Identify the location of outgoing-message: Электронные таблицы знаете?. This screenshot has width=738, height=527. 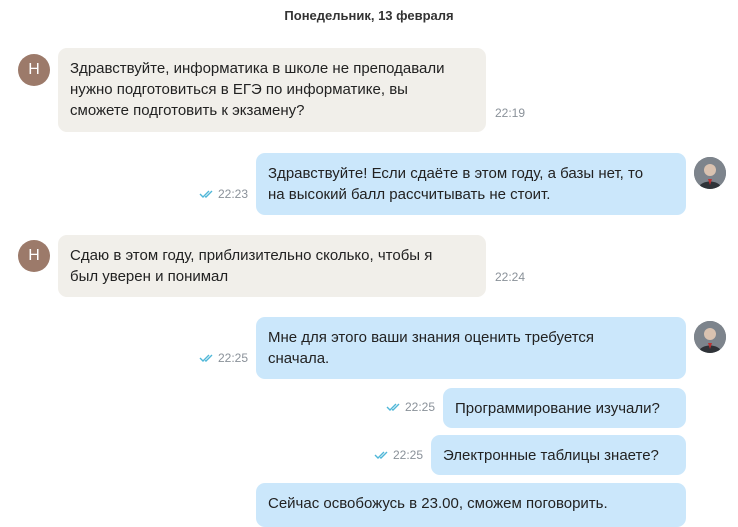
(558, 455).